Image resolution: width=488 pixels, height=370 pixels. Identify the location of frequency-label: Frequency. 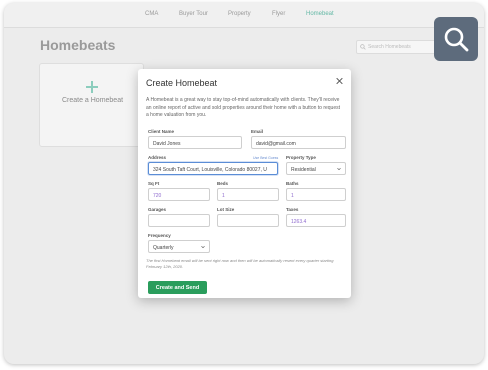
(159, 235).